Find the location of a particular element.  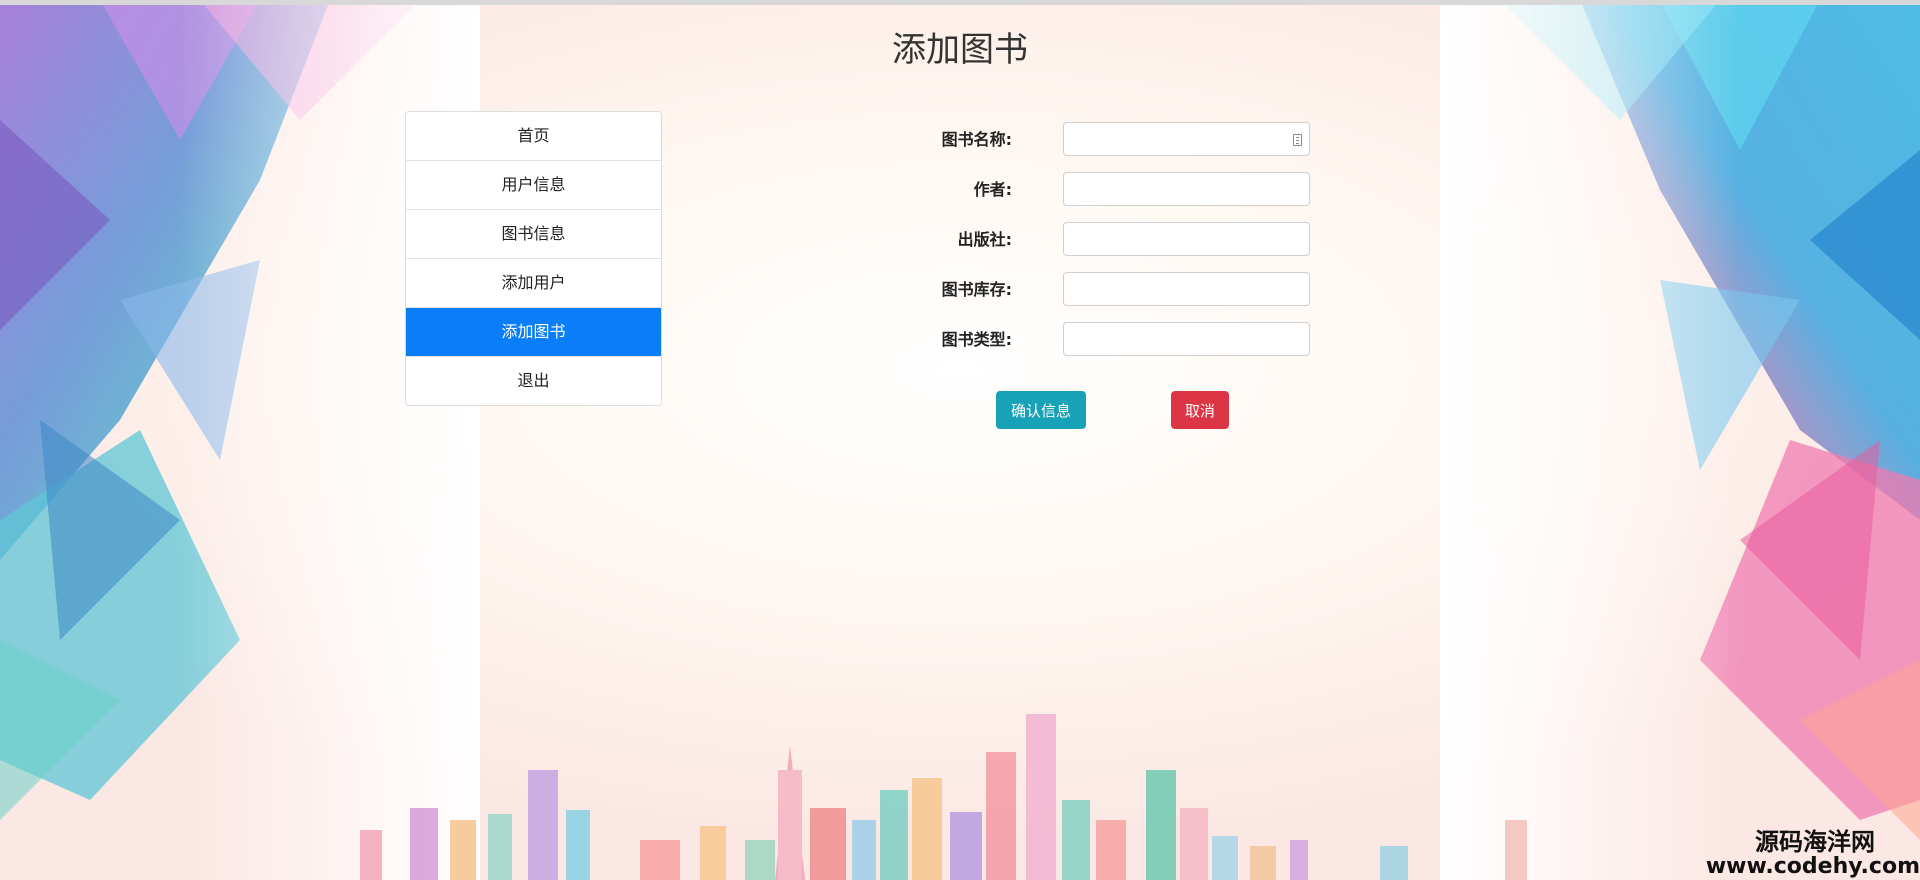

stock-row: 图书库存: is located at coordinates (1120, 295).